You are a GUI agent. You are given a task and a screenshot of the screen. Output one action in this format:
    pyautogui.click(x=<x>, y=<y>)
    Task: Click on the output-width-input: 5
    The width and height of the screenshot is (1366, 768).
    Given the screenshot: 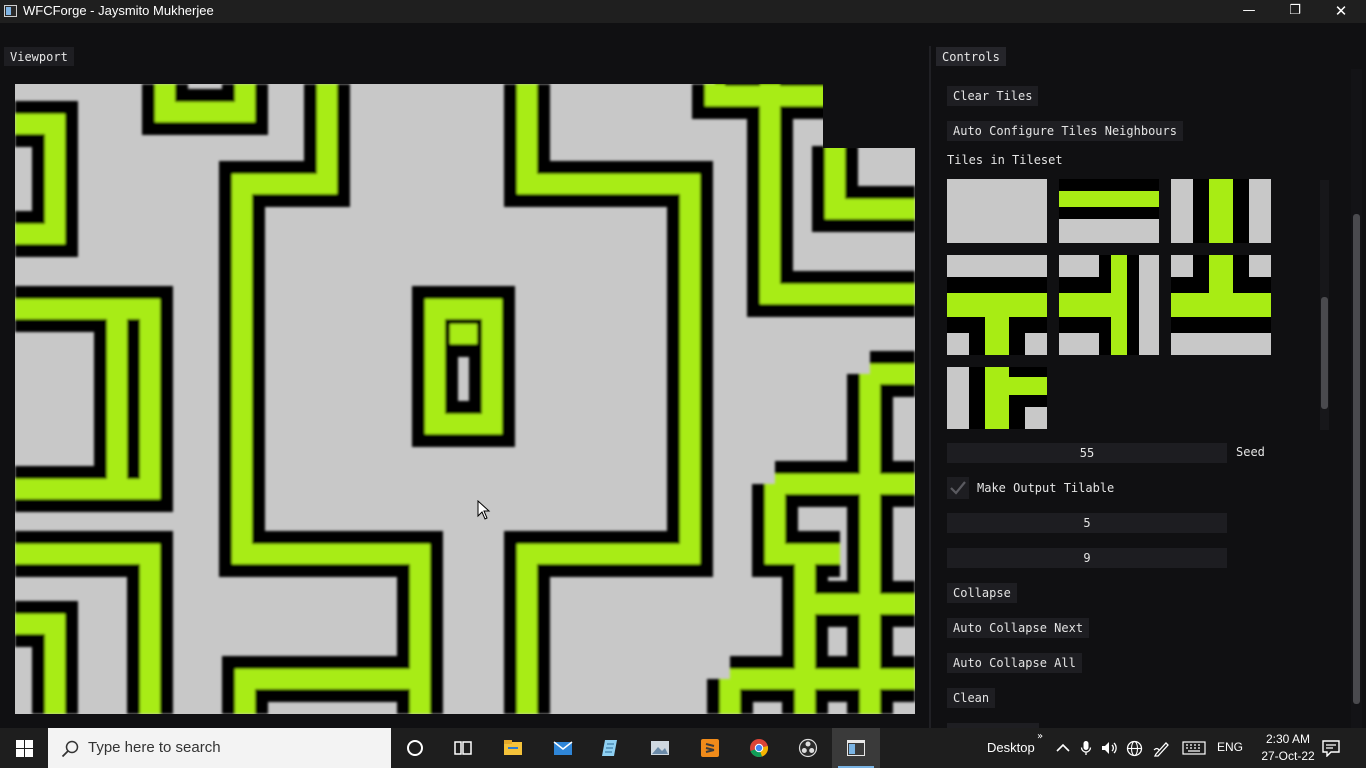 What is the action you would take?
    pyautogui.click(x=1087, y=523)
    